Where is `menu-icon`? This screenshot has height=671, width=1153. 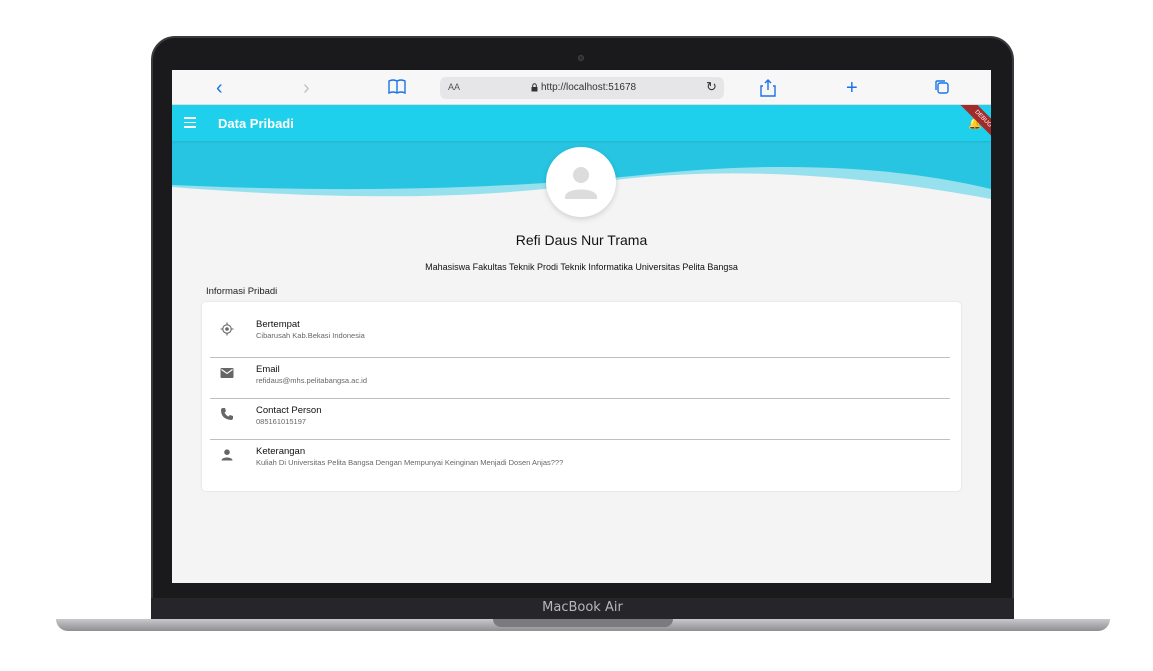 menu-icon is located at coordinates (190, 122).